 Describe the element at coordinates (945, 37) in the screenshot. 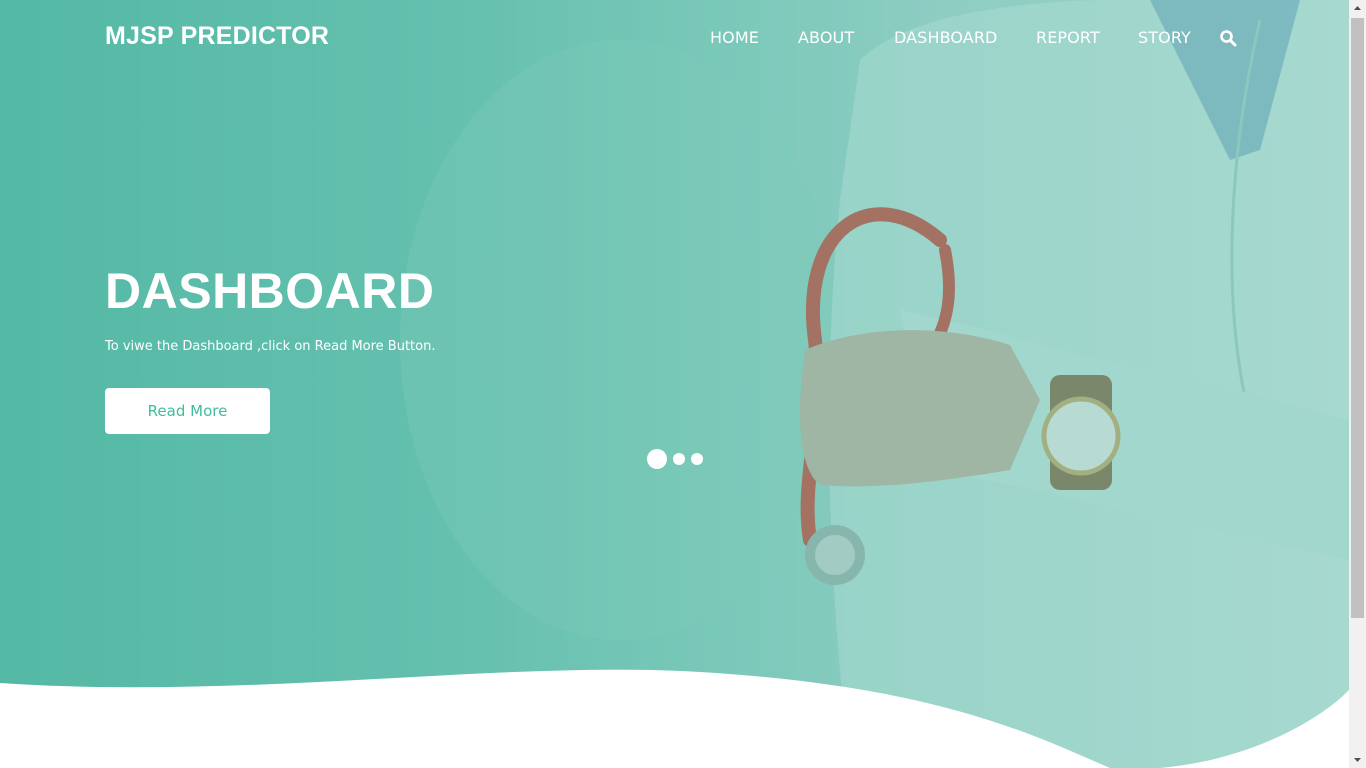

I see `nav-dashboard: DASHBOARD` at that location.